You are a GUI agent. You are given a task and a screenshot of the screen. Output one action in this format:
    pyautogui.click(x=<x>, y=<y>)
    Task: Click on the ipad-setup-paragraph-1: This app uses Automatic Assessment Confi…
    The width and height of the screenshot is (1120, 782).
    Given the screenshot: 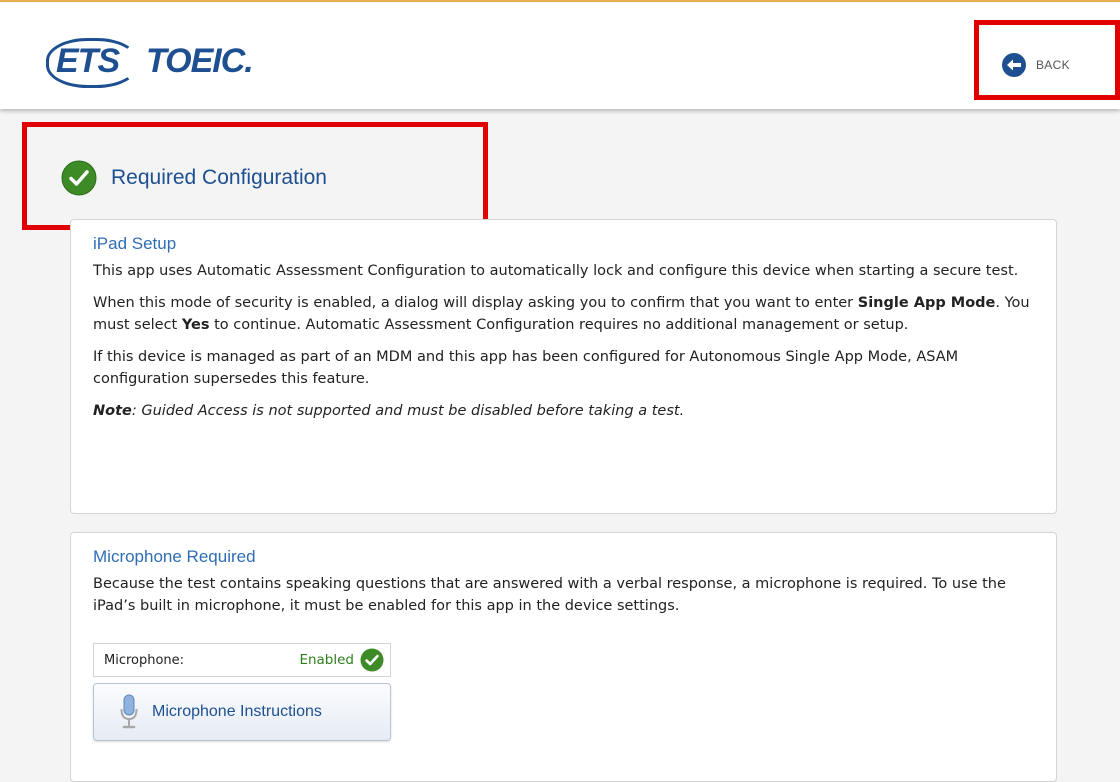 What is the action you would take?
    pyautogui.click(x=556, y=271)
    